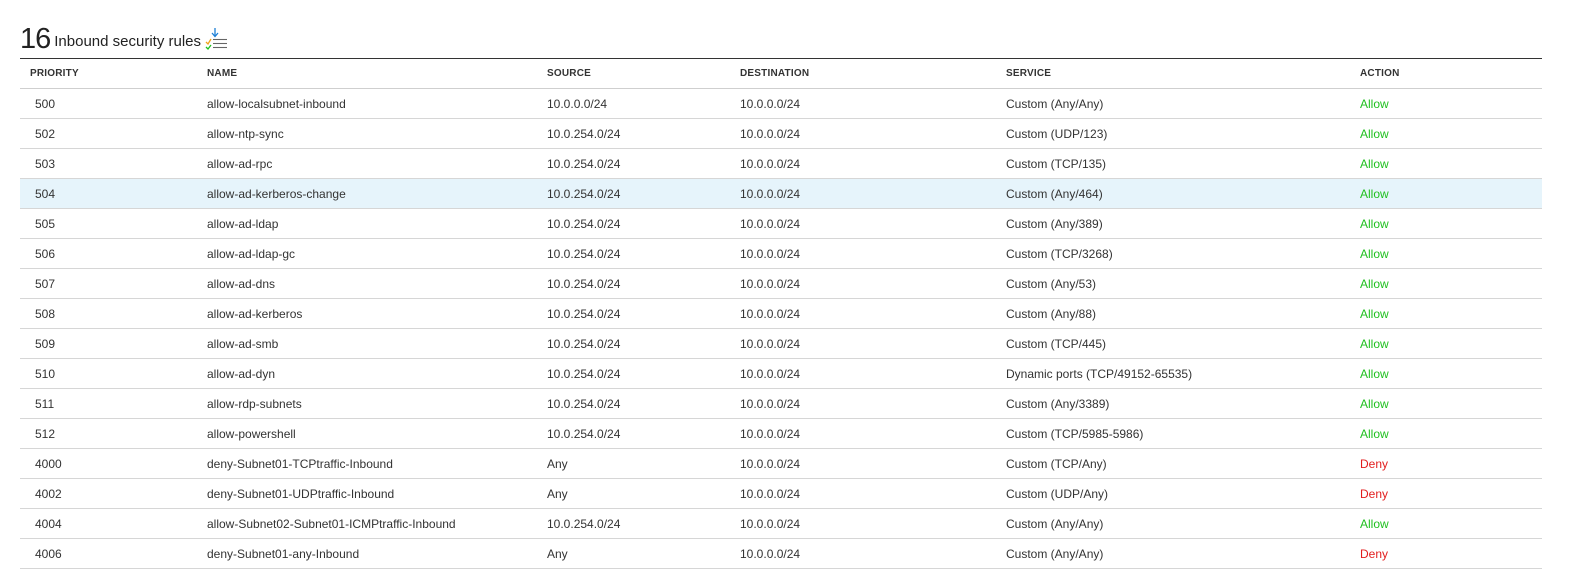  I want to click on cell-priority: 506, so click(45, 253).